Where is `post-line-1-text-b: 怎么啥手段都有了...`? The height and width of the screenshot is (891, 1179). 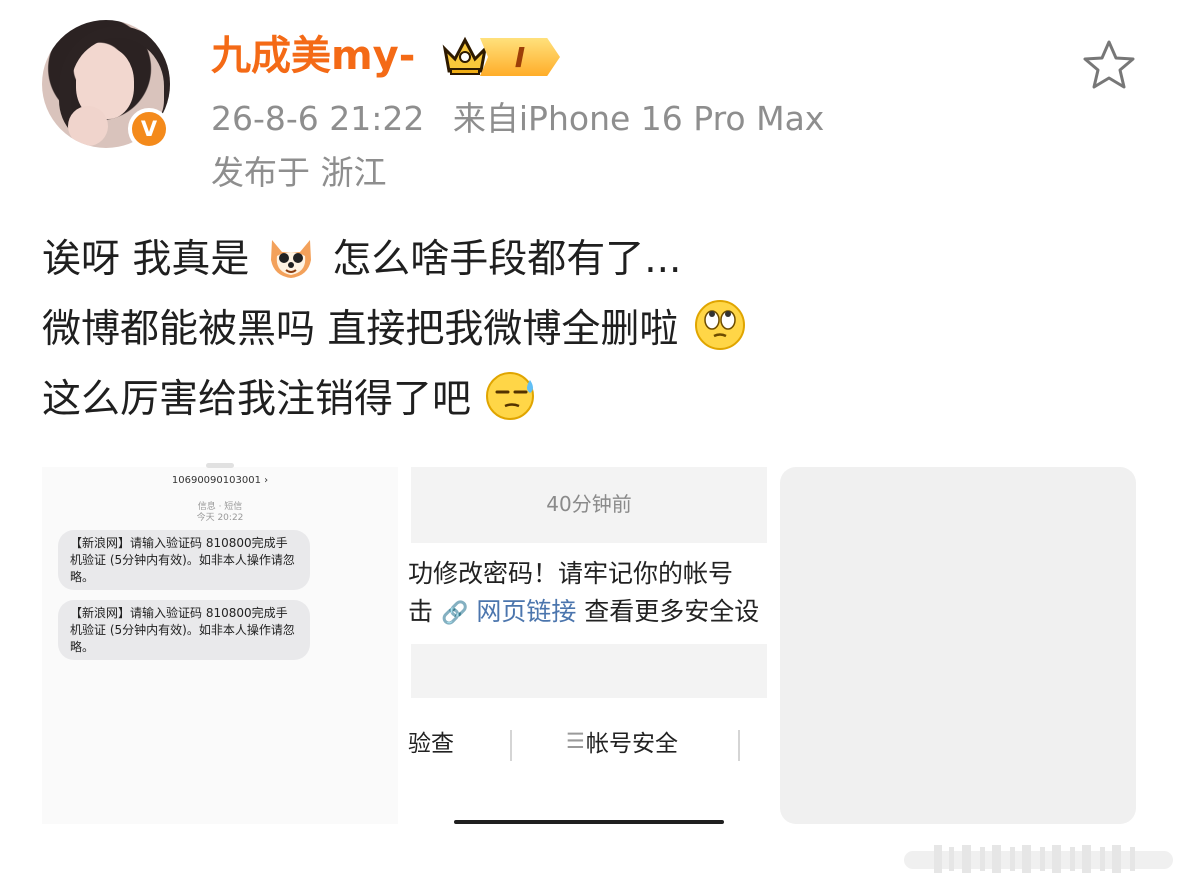
post-line-1-text-b: 怎么啥手段都有了... is located at coordinates (507, 259).